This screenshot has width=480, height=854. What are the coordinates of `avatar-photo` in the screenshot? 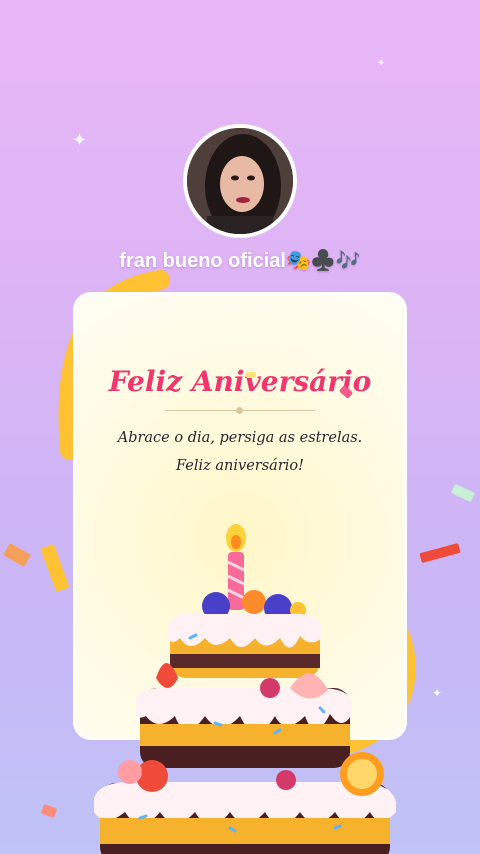 It's located at (240, 181).